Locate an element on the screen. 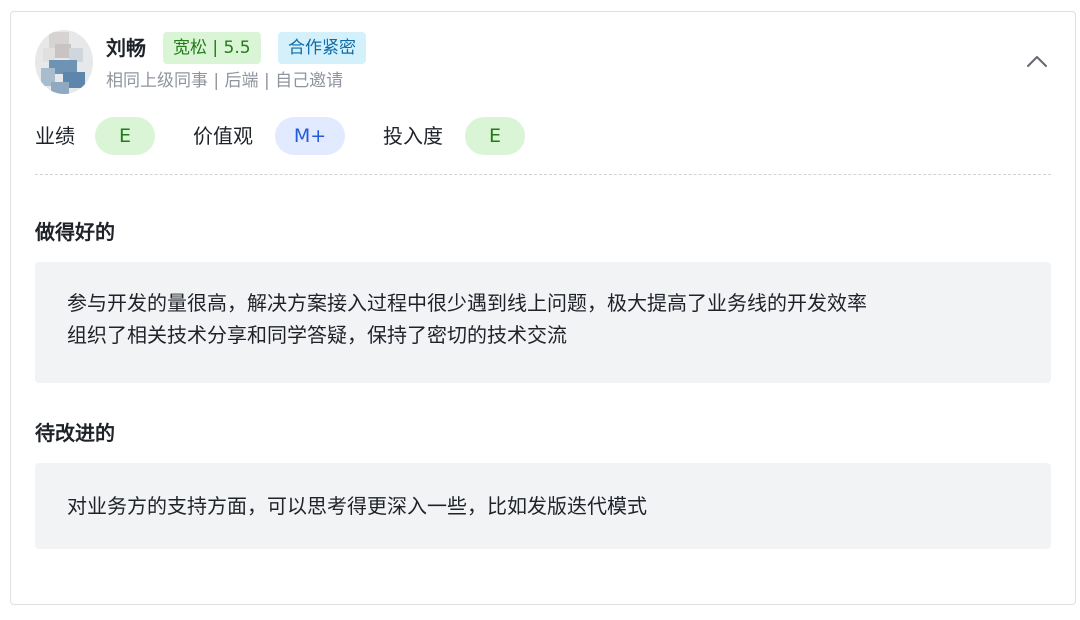  relation-tag: 合作紧密 is located at coordinates (322, 48).